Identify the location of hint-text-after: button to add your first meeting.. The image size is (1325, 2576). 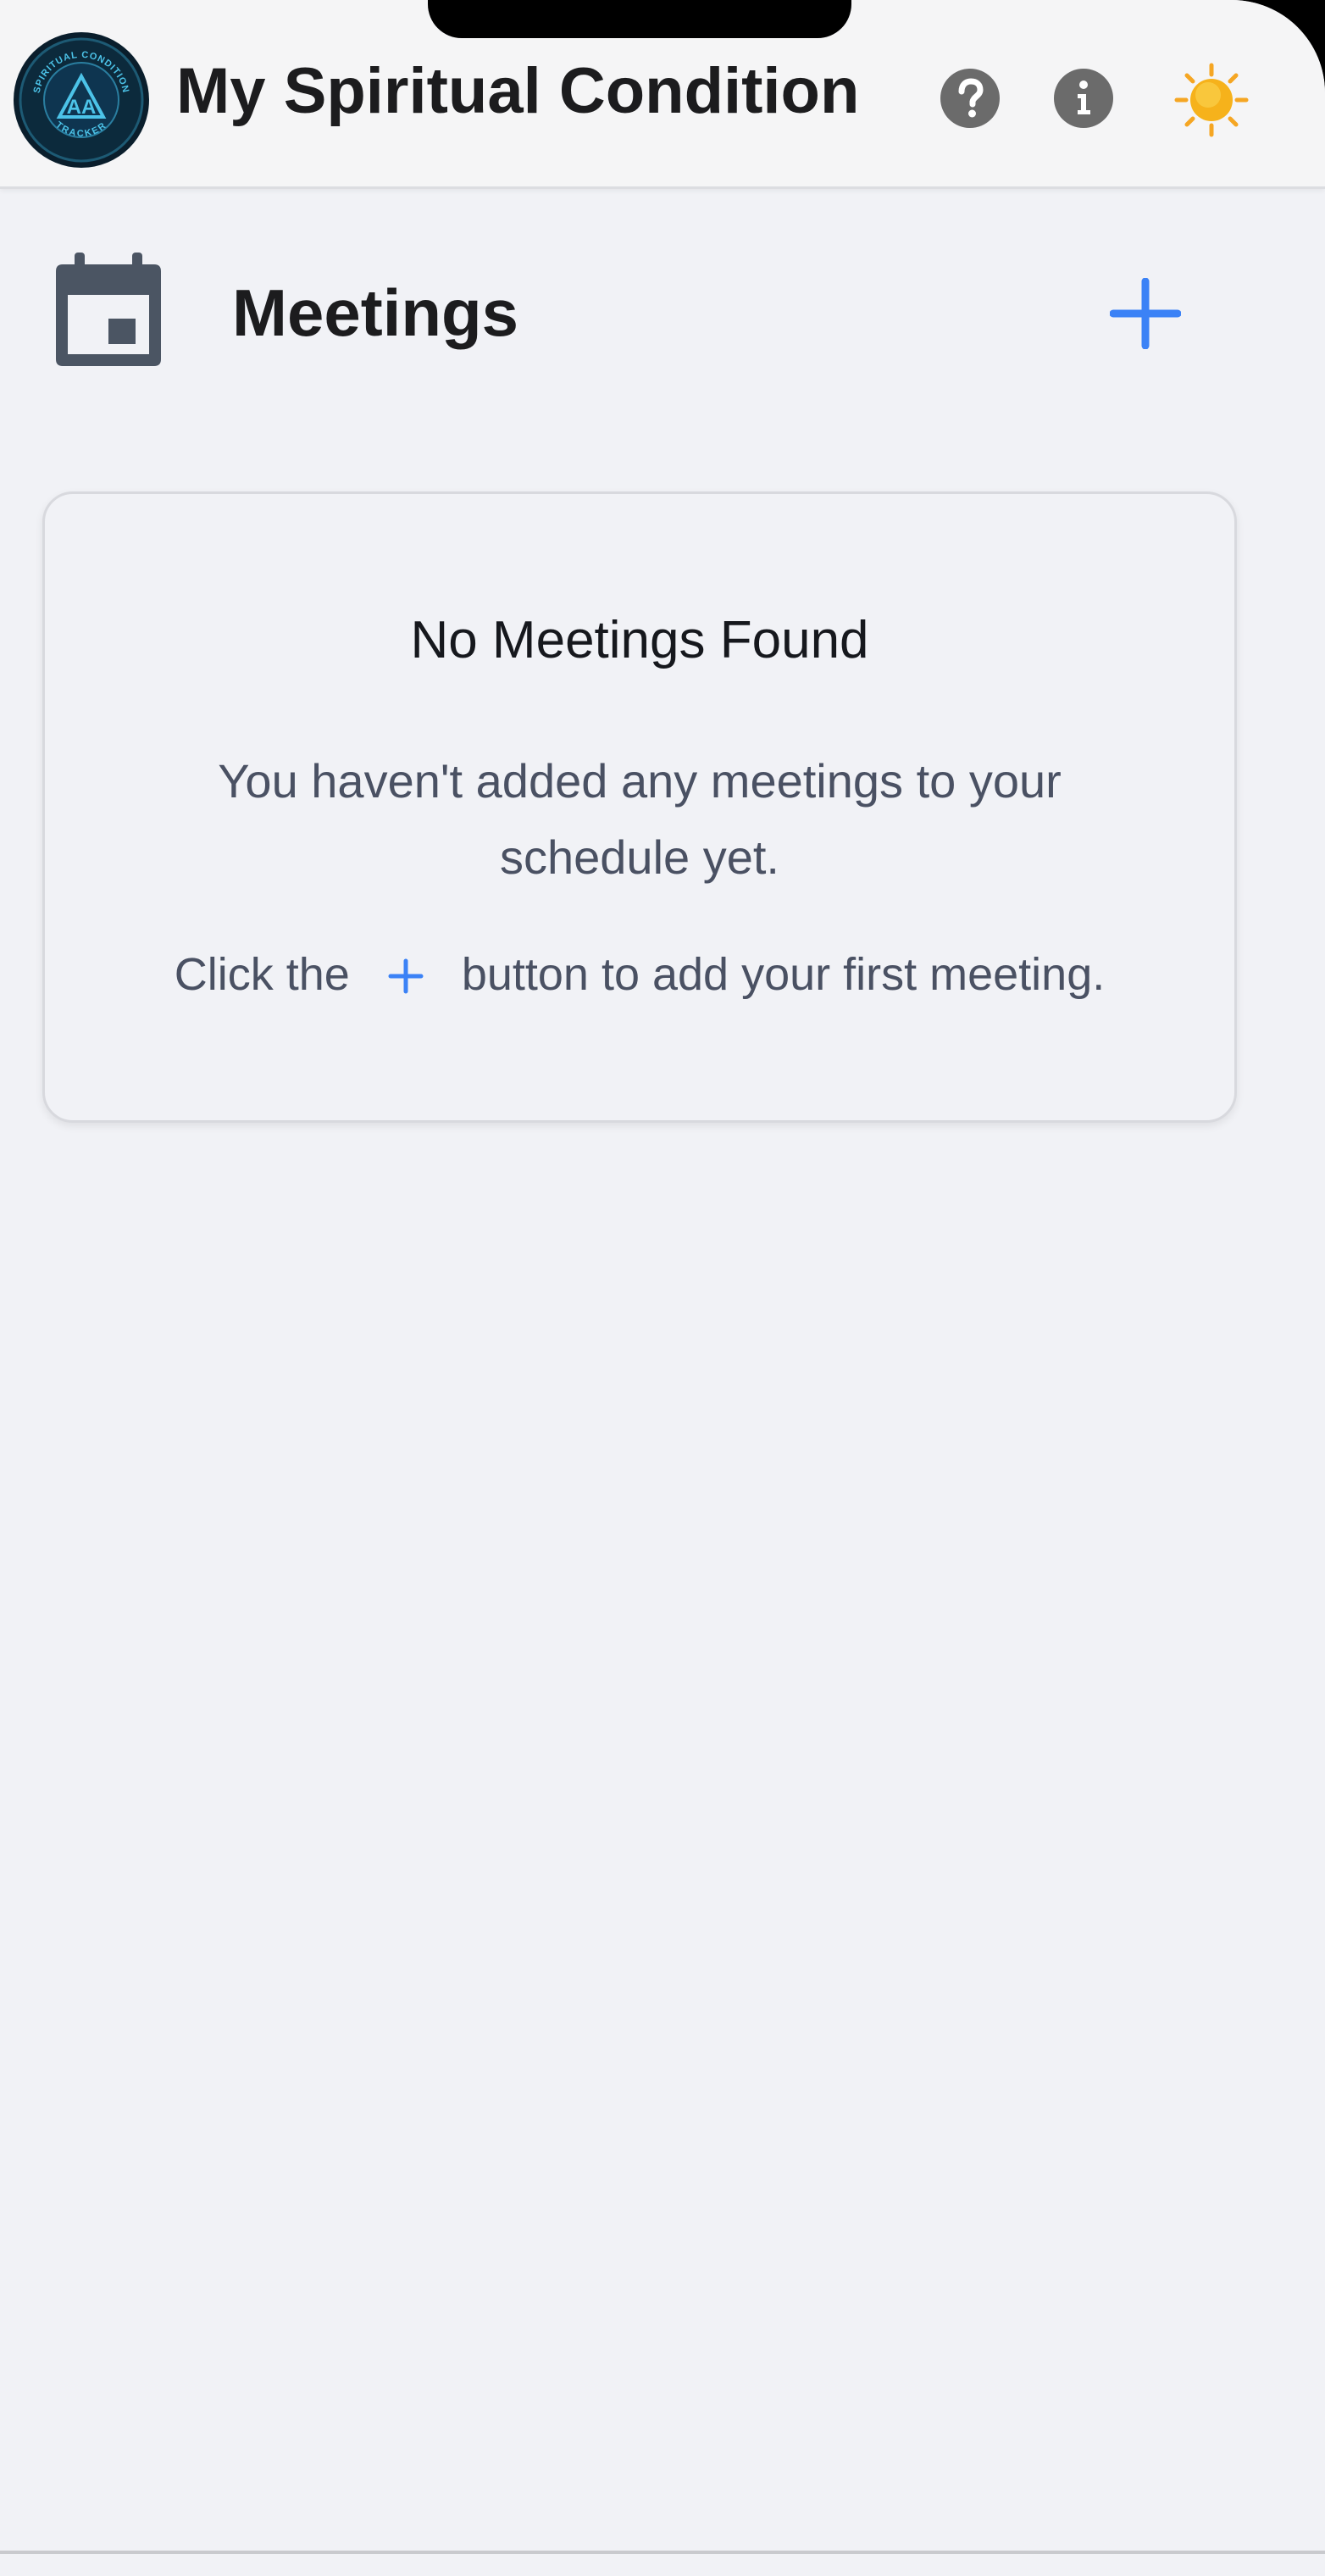
(783, 974).